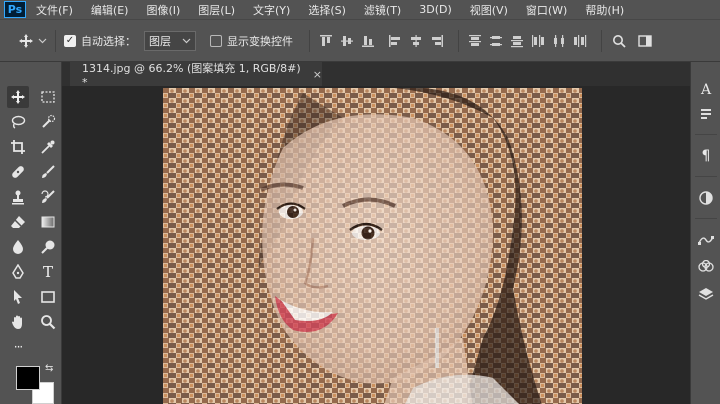 The image size is (720, 404). Describe the element at coordinates (271, 10) in the screenshot. I see `menu-type: 文字(Y)` at that location.